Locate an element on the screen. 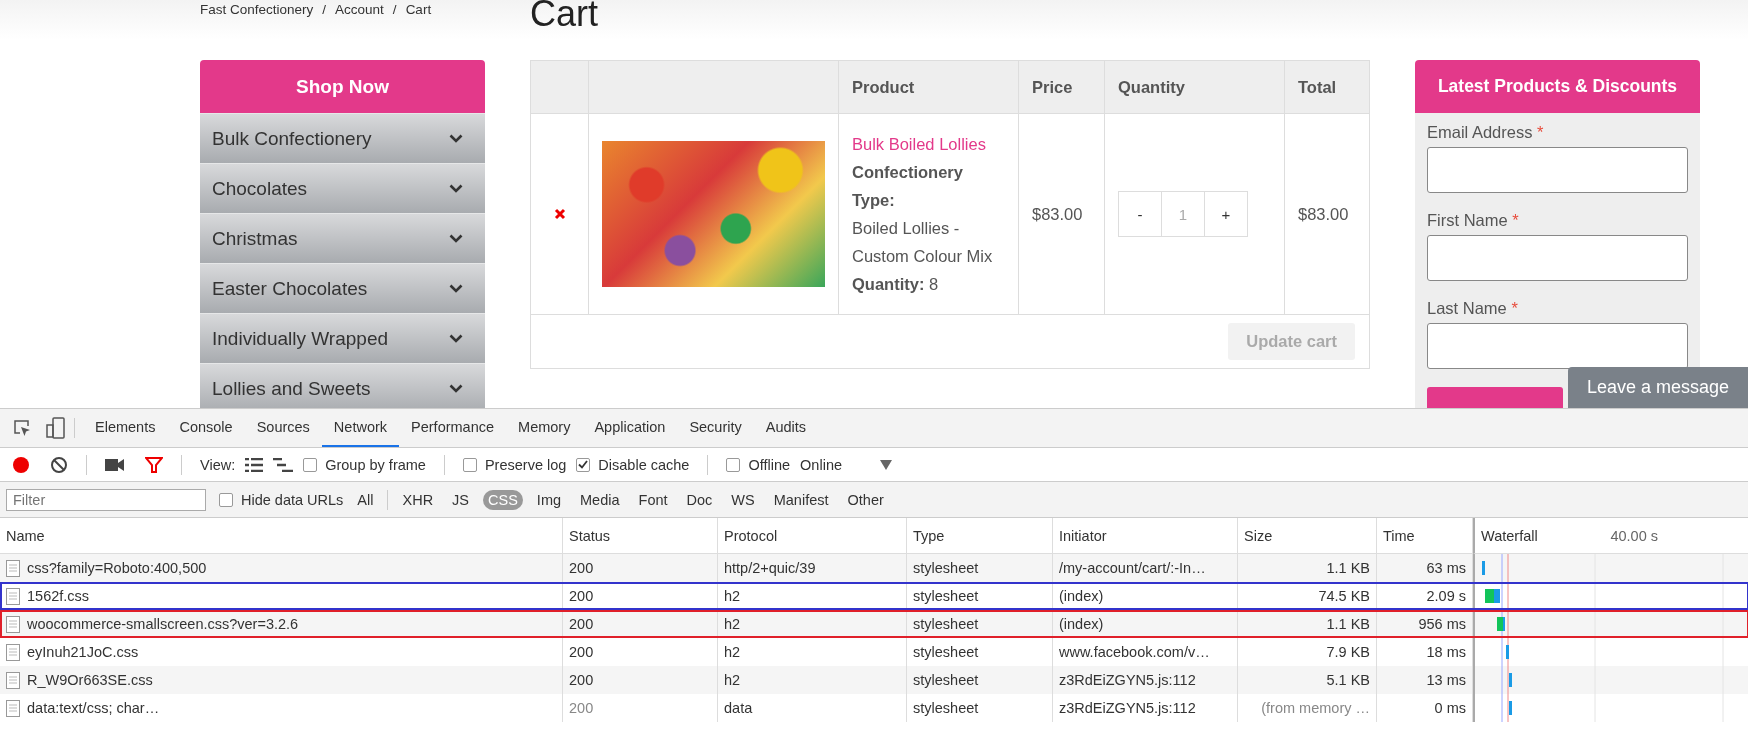  category-label: Chocolates is located at coordinates (260, 188).